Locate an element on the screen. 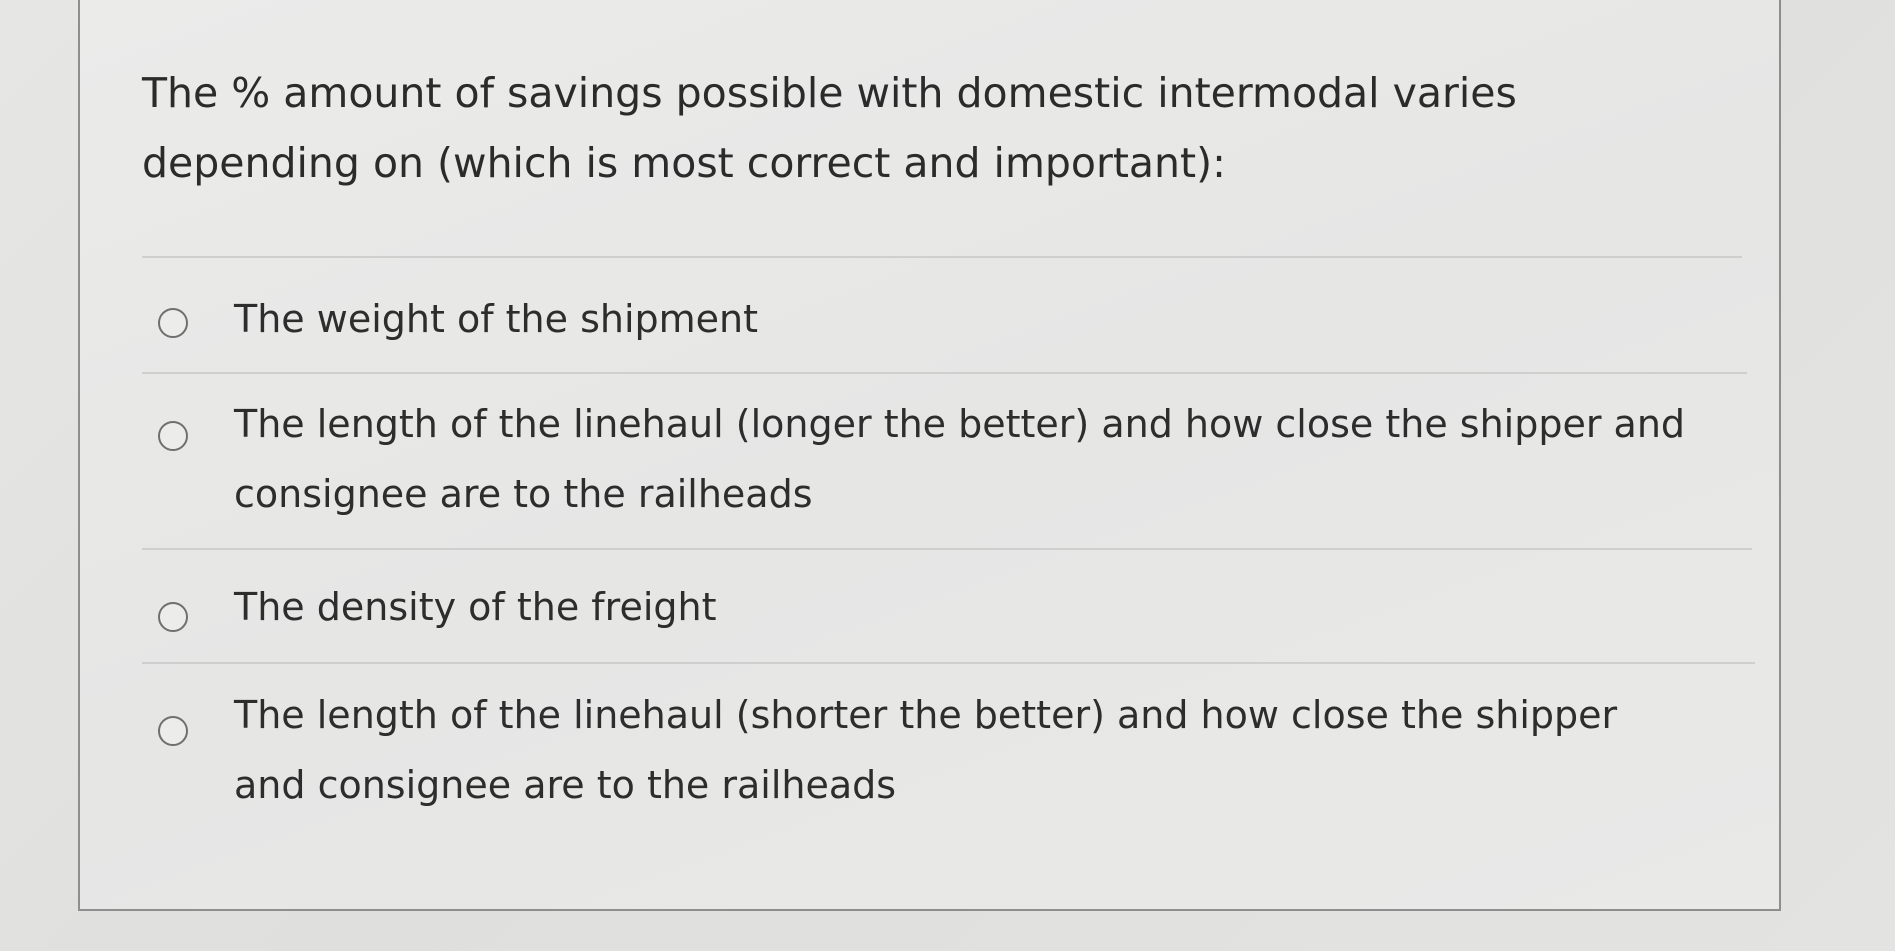 This screenshot has height=951, width=1895. answer-option-3: The density of the freight is located at coordinates (932, 607).